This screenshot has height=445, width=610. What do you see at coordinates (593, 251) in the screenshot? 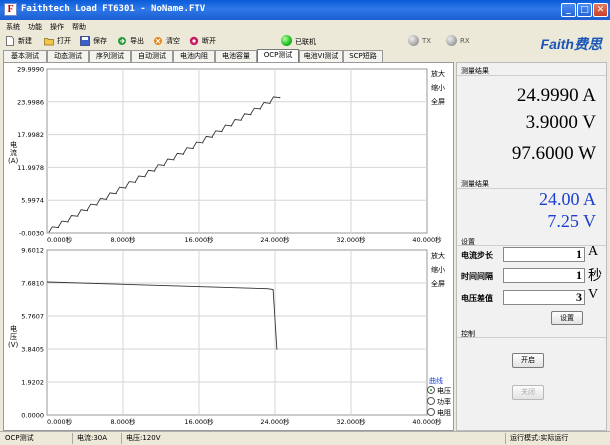
I see `step-unit: A` at bounding box center [593, 251].